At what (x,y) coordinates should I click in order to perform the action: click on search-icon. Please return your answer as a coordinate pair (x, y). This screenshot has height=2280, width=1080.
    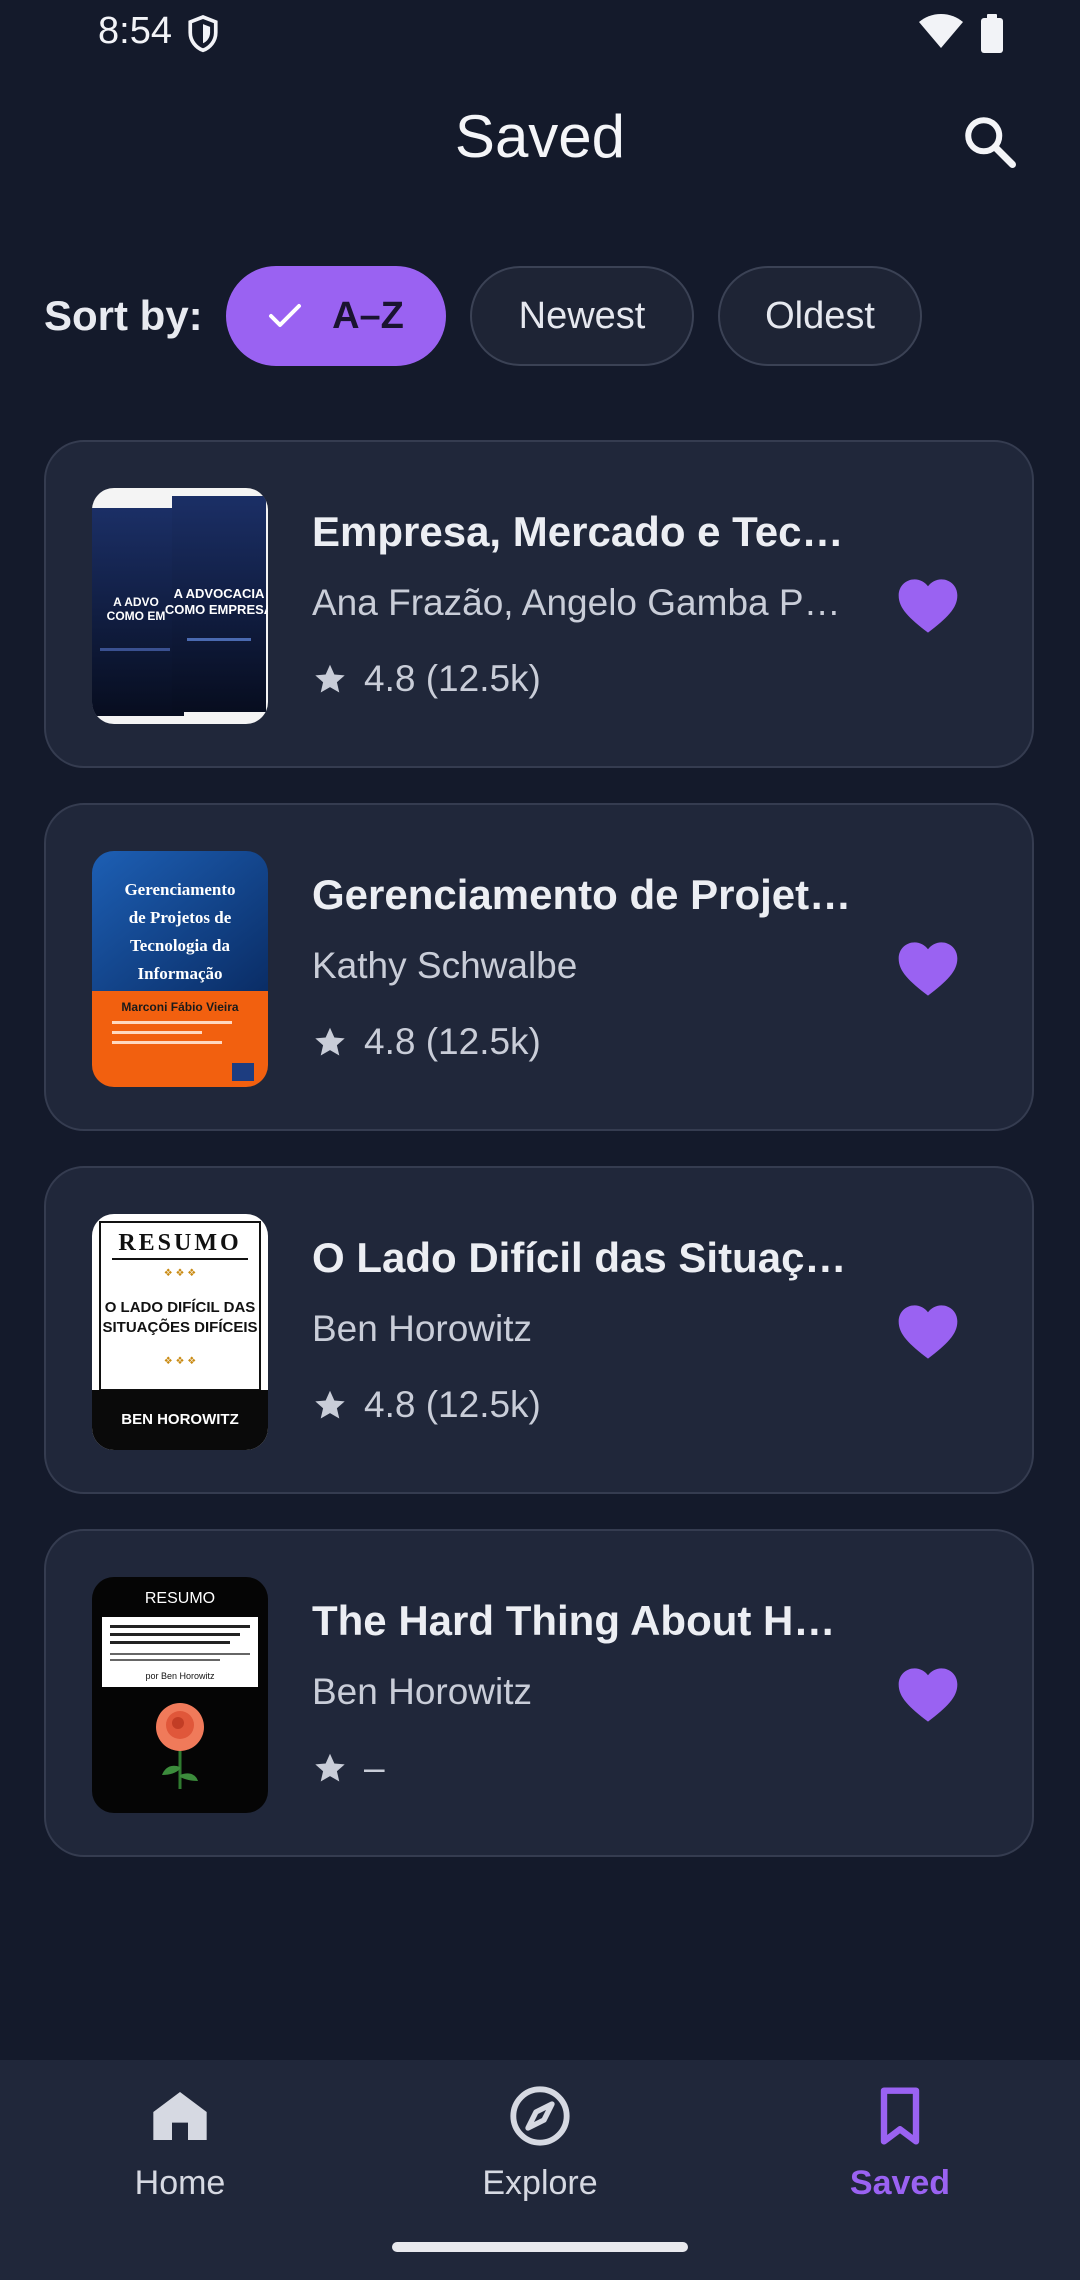
    Looking at the image, I should click on (990, 142).